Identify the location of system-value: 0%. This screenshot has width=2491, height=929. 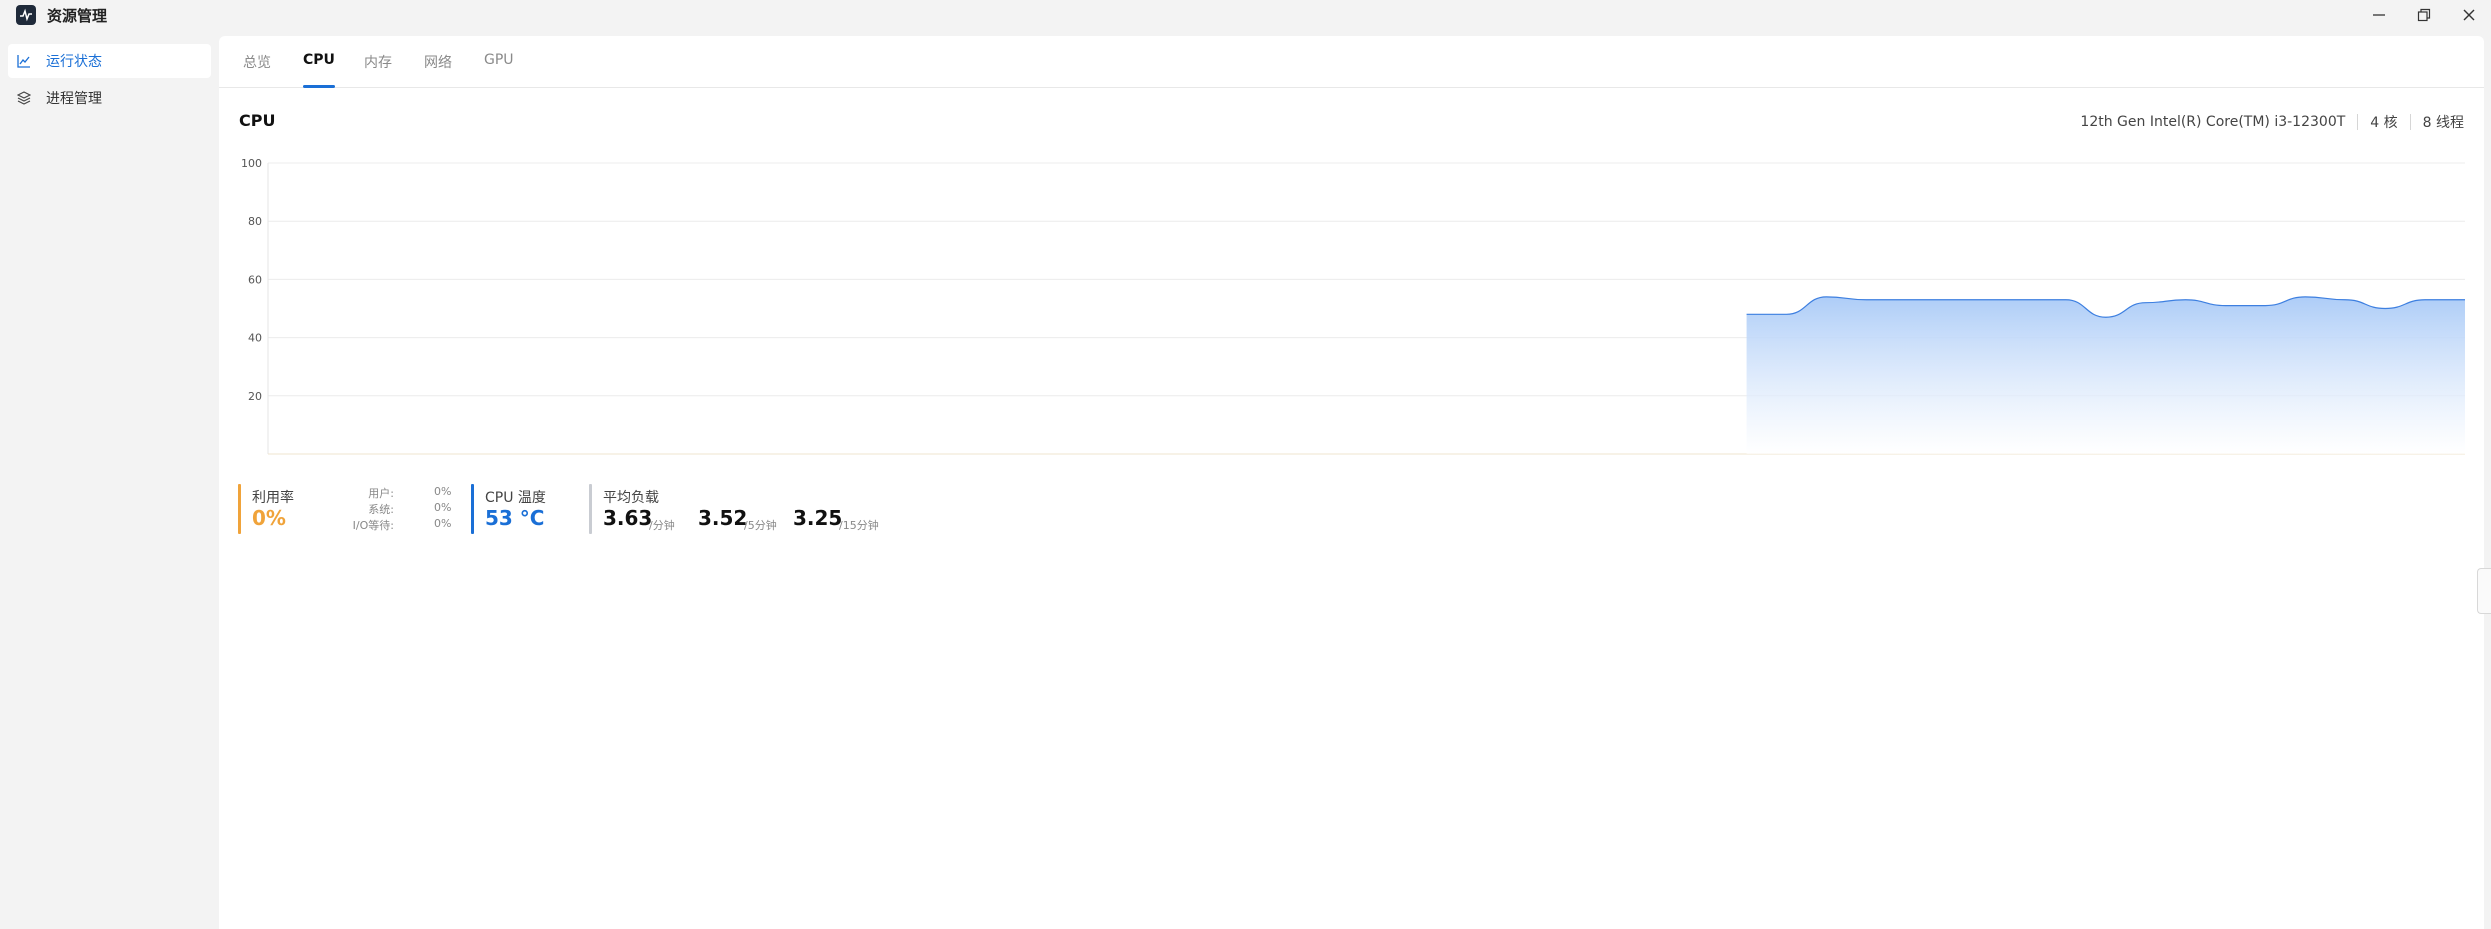
(443, 507).